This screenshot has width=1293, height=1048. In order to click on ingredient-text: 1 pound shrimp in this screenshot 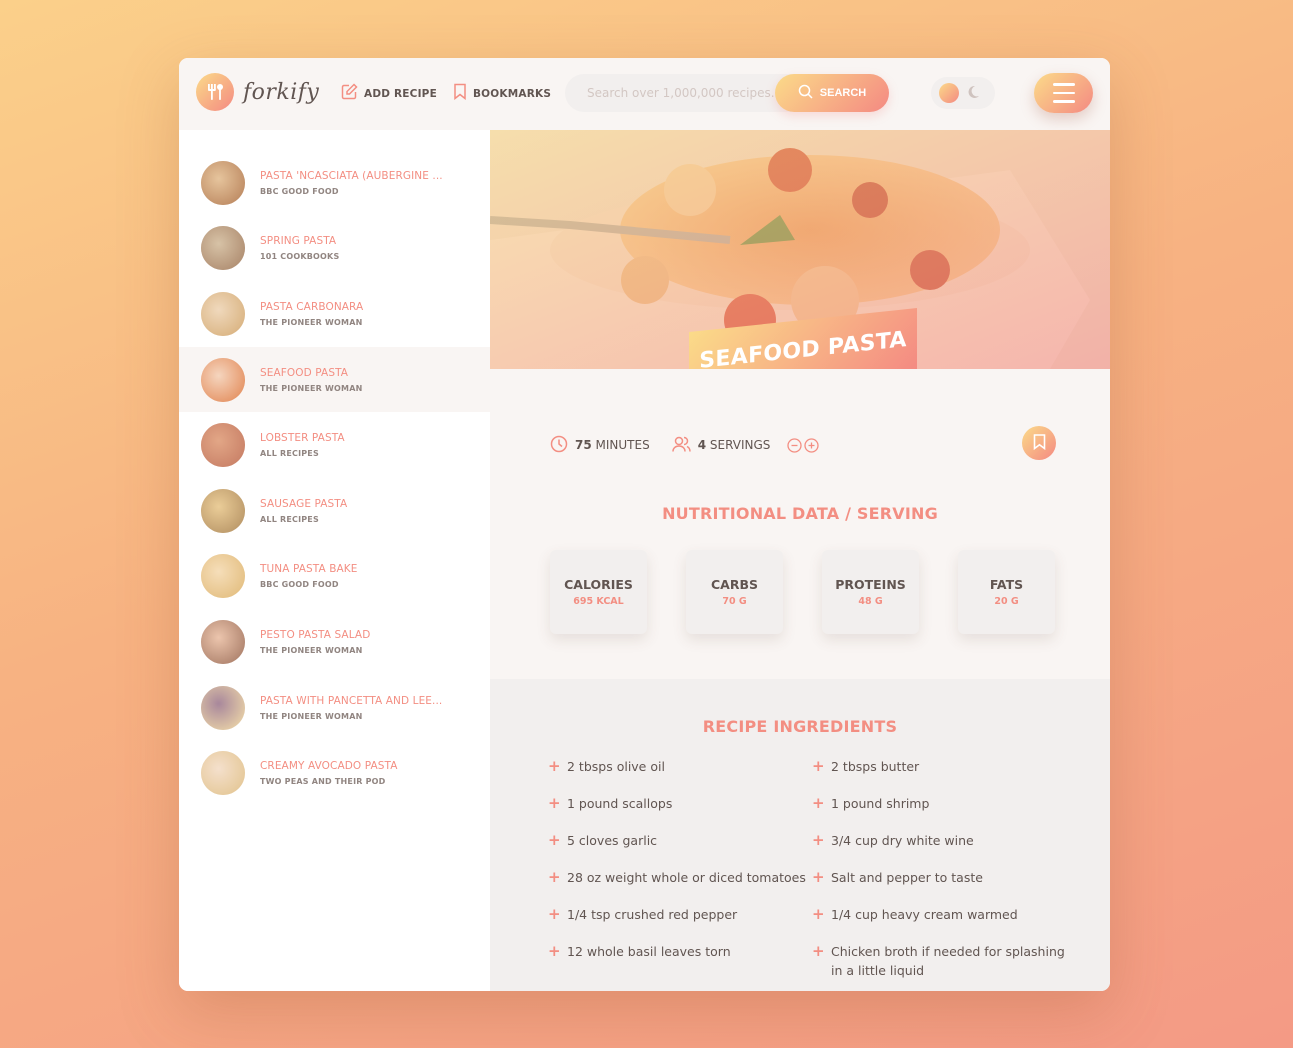, I will do `click(880, 803)`.